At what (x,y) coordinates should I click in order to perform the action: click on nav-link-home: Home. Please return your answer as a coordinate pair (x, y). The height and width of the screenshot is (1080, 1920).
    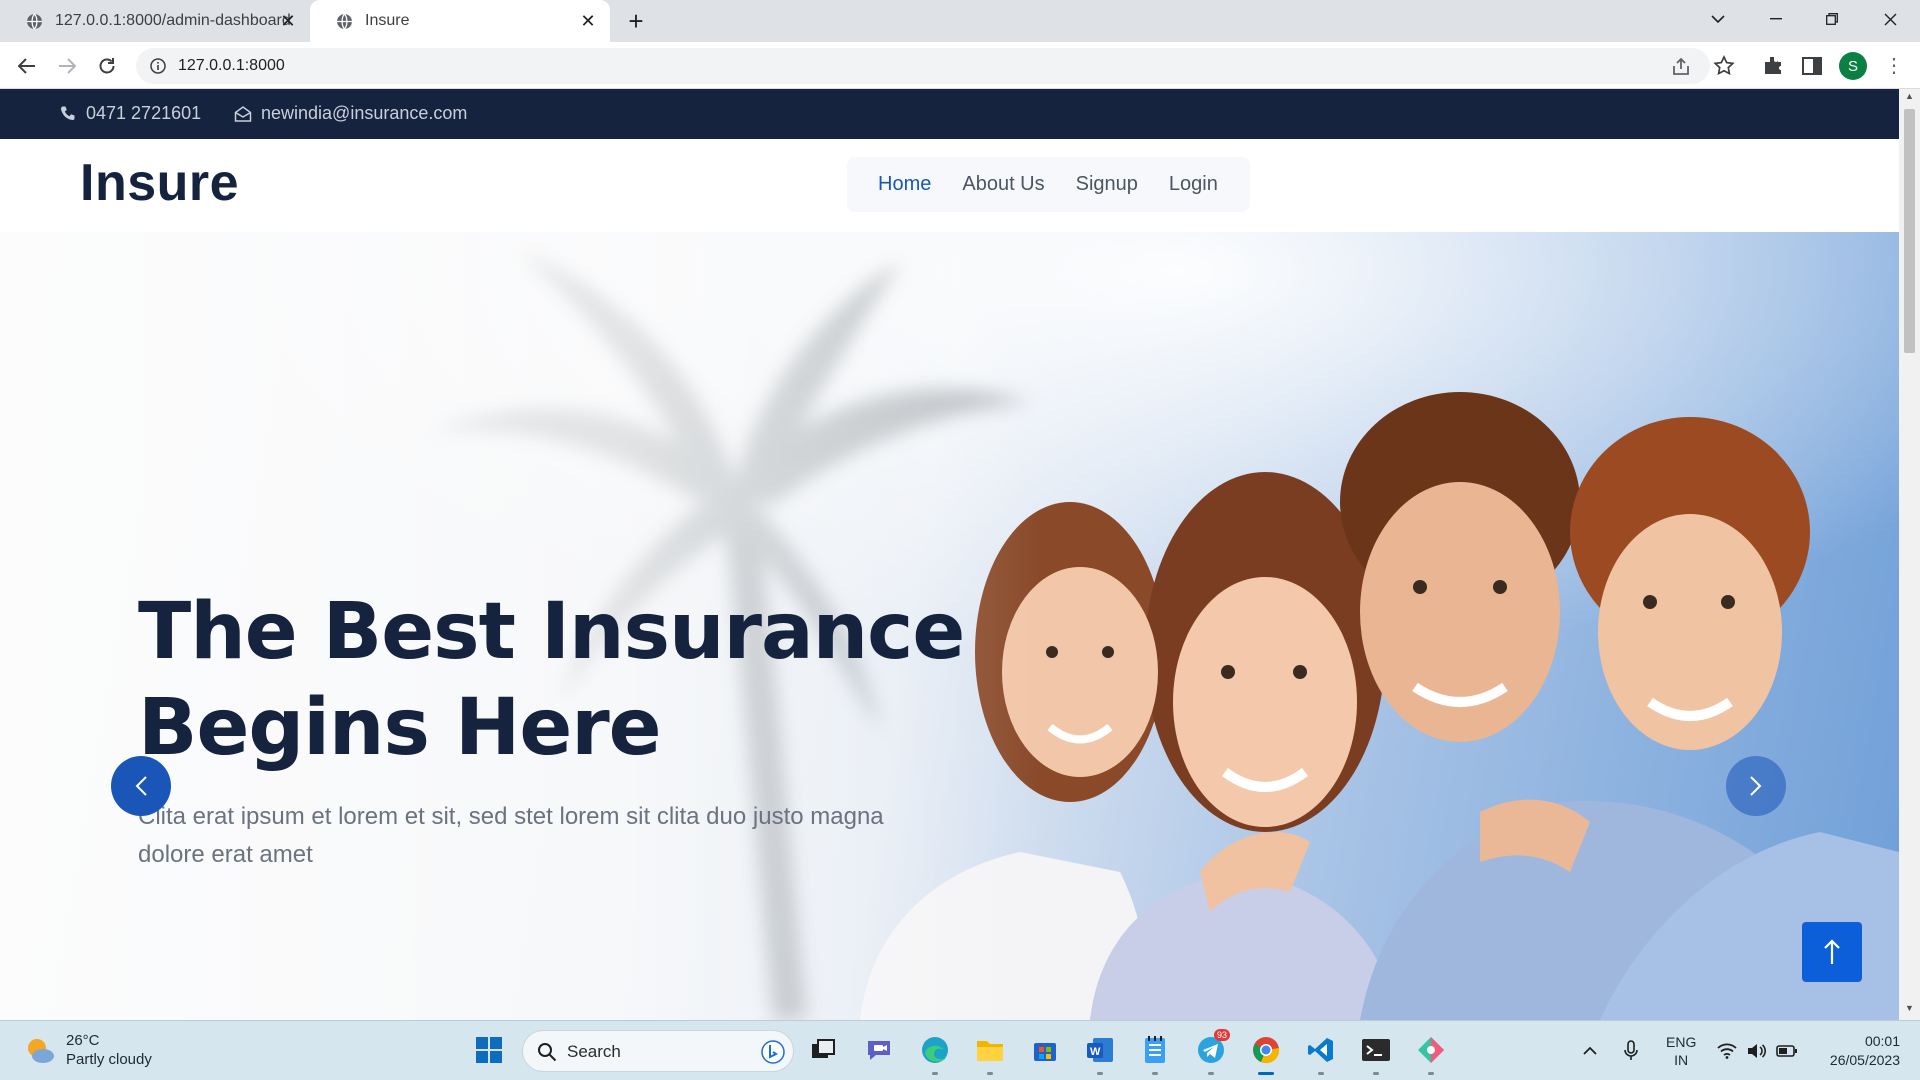
    Looking at the image, I should click on (904, 184).